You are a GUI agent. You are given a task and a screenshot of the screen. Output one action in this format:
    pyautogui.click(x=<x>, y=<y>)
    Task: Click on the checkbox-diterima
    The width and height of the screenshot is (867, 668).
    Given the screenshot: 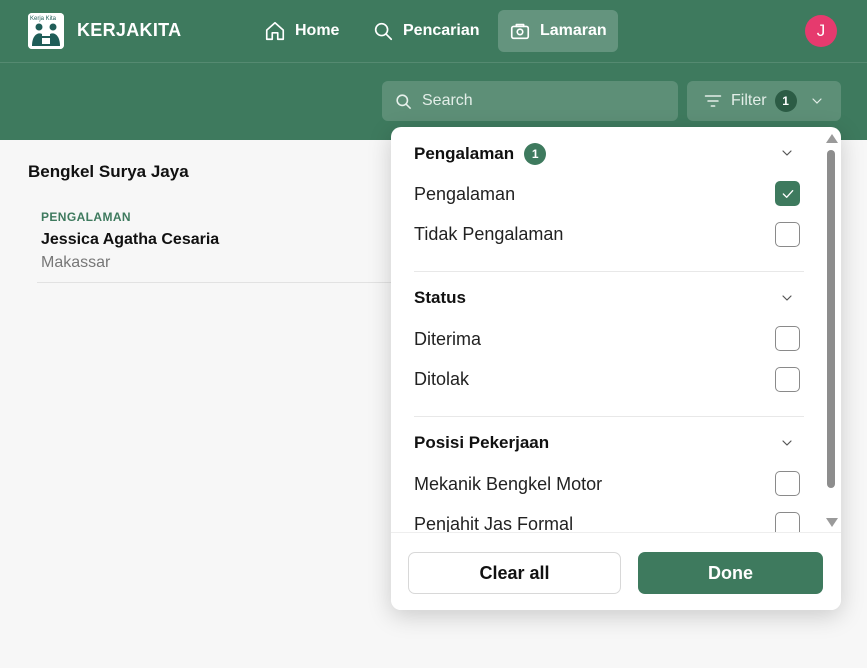 What is the action you would take?
    pyautogui.click(x=787, y=338)
    